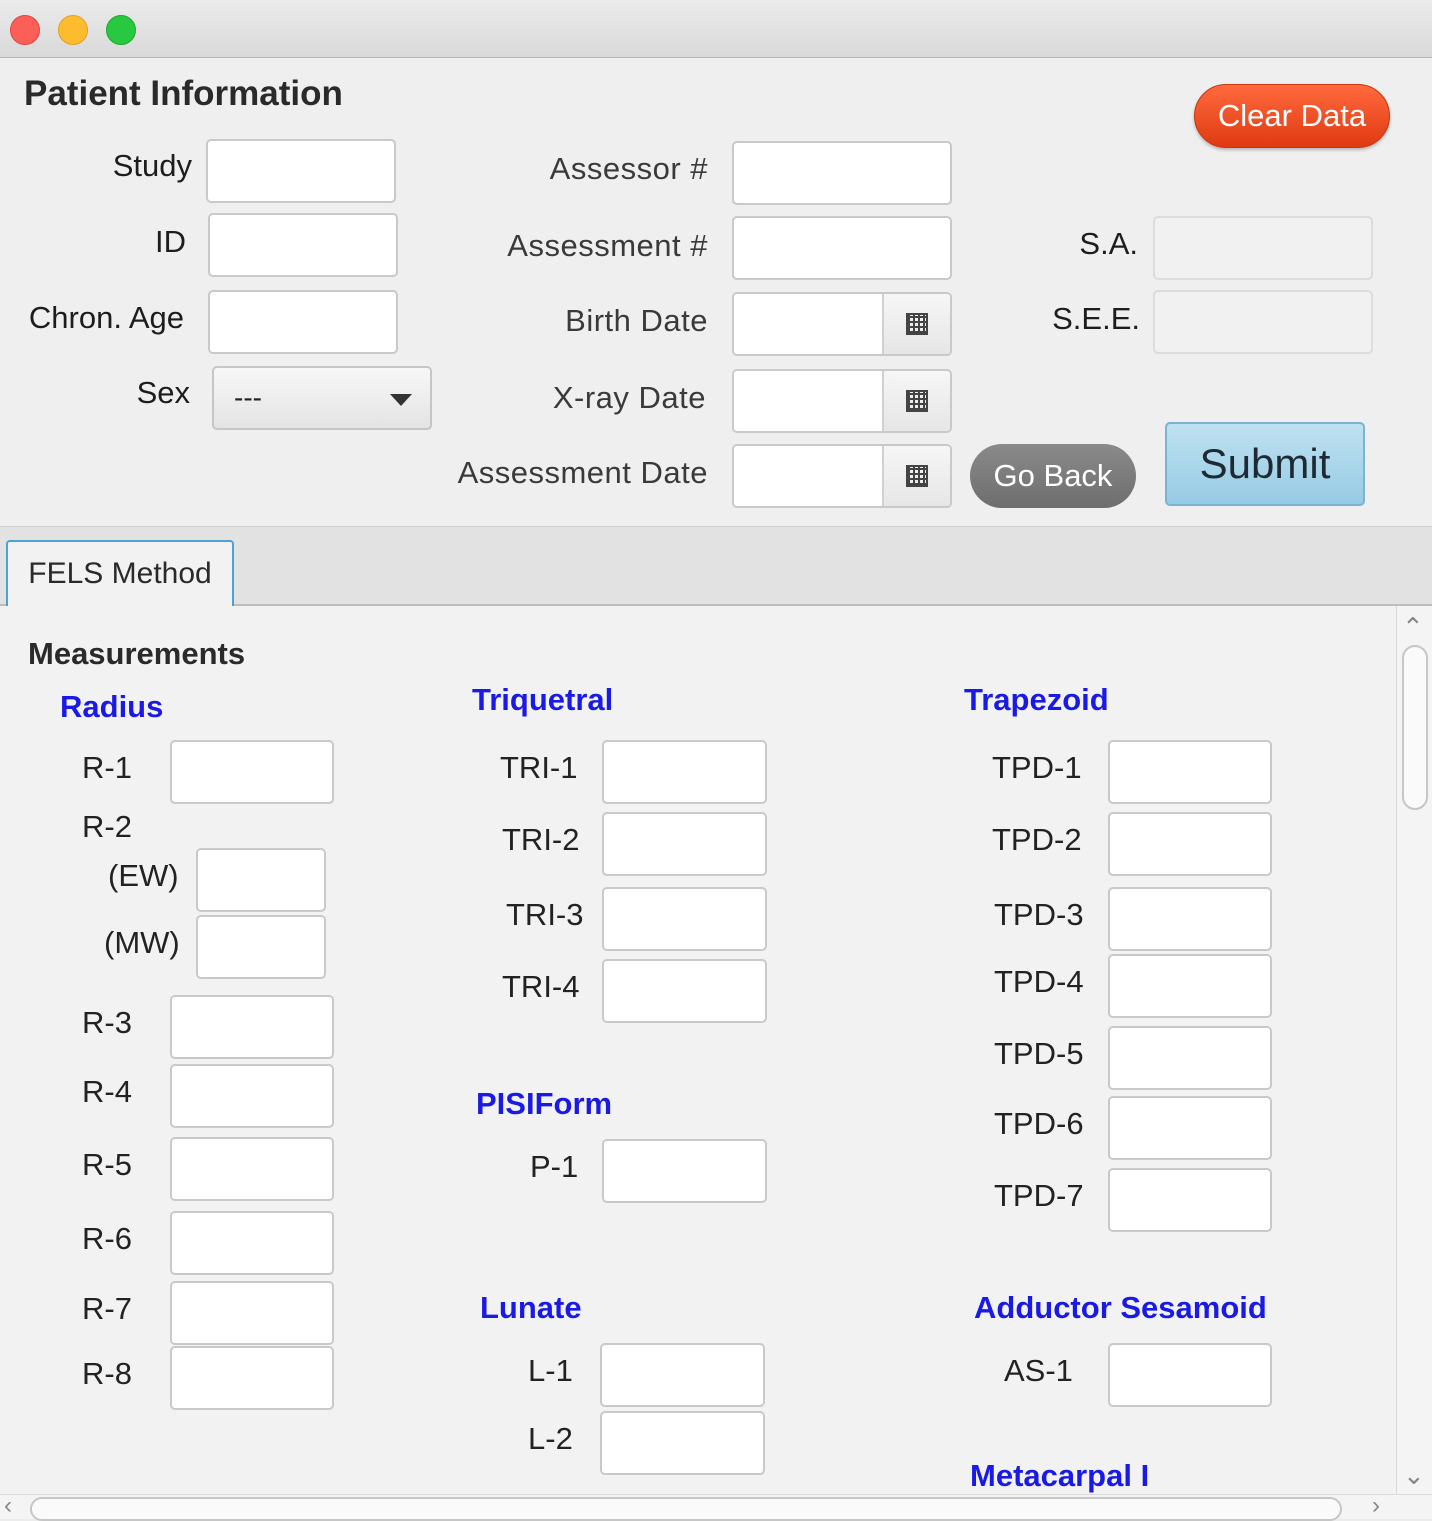 The image size is (1432, 1521). Describe the element at coordinates (1037, 839) in the screenshot. I see `tpd2-label: TPD-2` at that location.